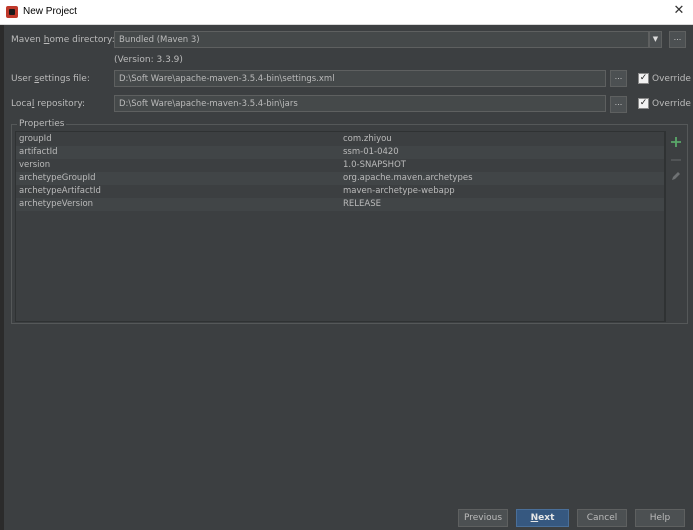 The image size is (693, 530). Describe the element at coordinates (56, 204) in the screenshot. I see `property-key: archetypeVersion` at that location.